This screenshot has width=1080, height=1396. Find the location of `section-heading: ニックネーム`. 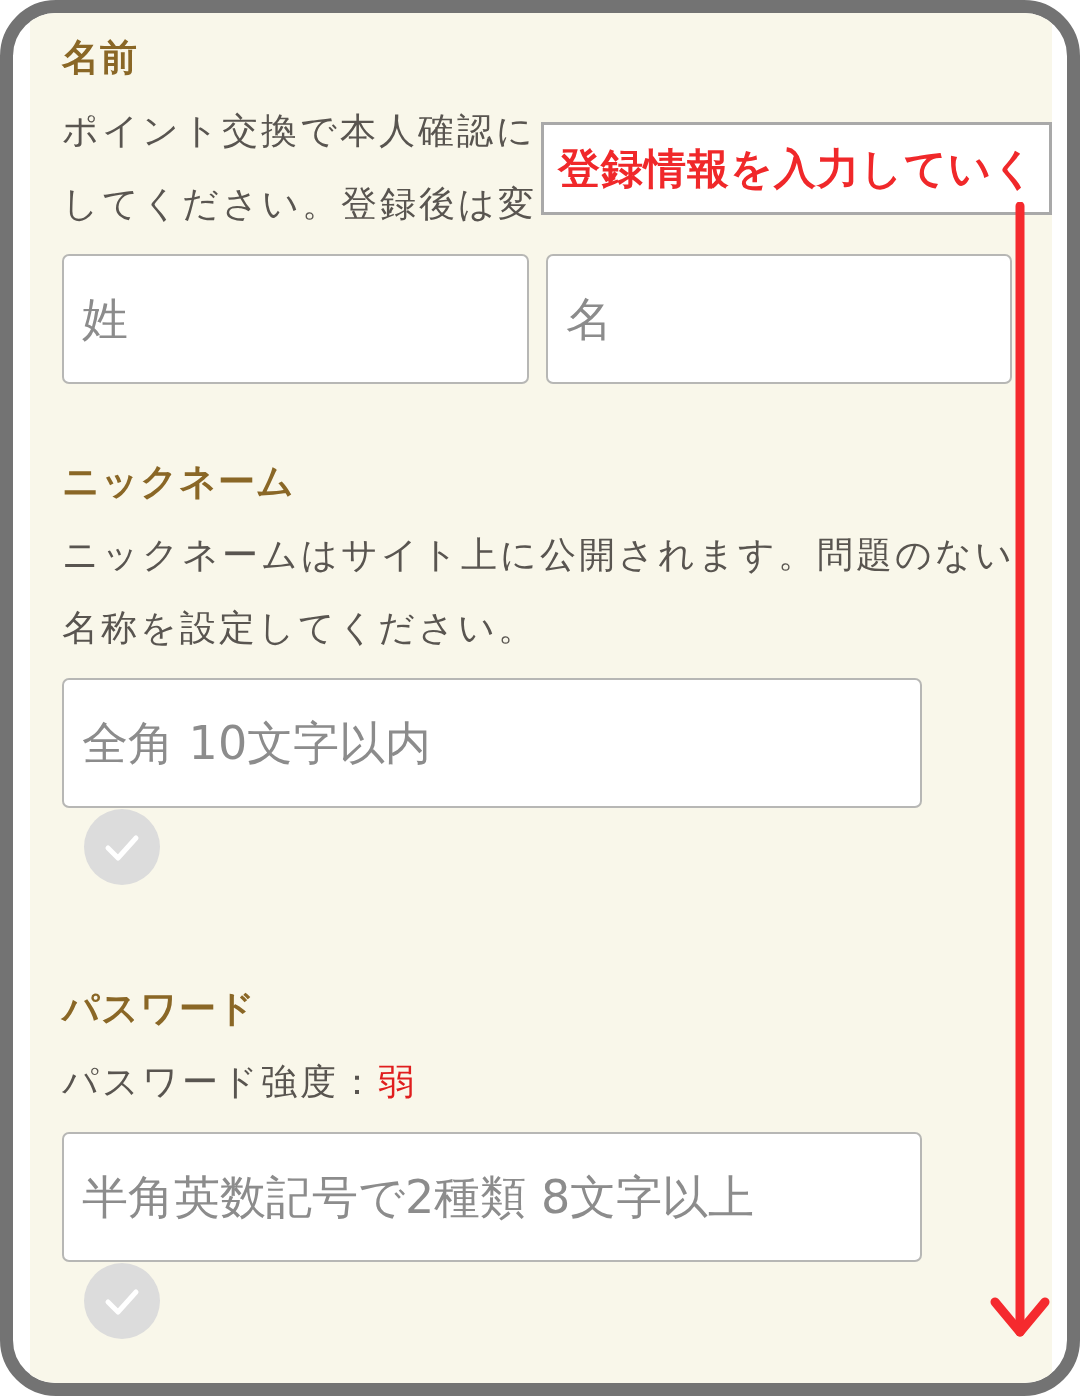

section-heading: ニックネーム is located at coordinates (178, 482).